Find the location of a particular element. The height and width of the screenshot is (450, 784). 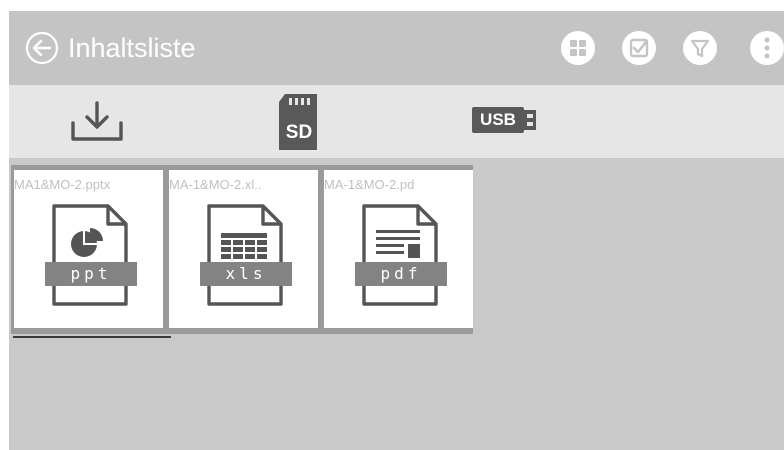

select-button is located at coordinates (639, 48).